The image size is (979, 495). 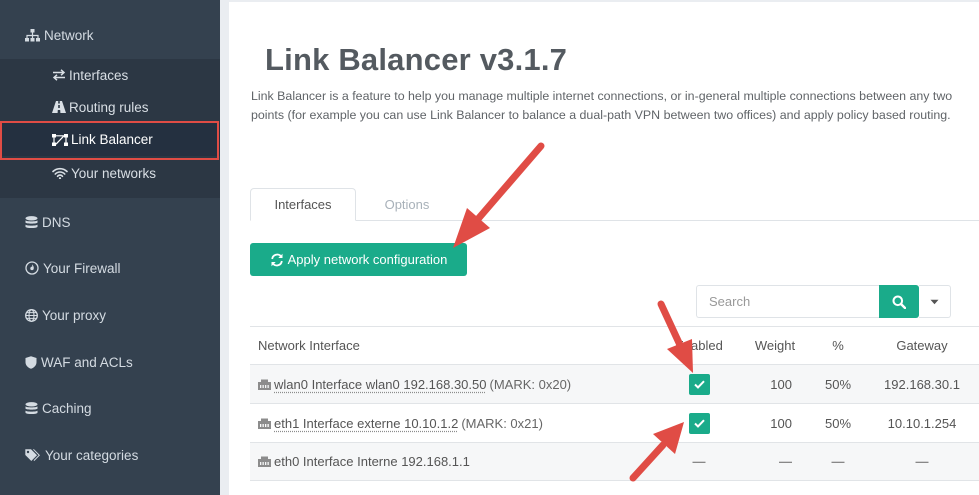 What do you see at coordinates (69, 35) in the screenshot?
I see `sidebar-item-label: Network` at bounding box center [69, 35].